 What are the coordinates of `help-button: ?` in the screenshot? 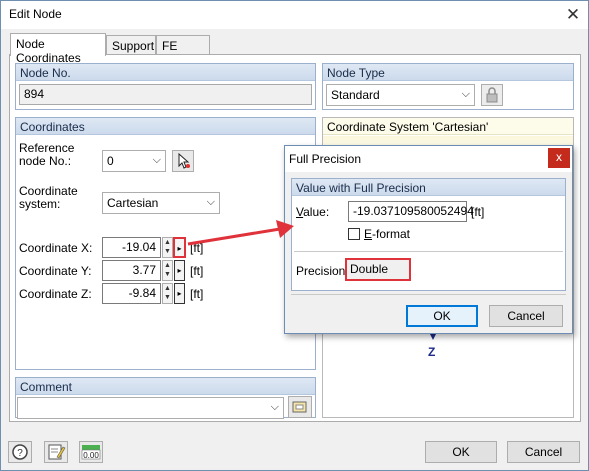 It's located at (20, 452).